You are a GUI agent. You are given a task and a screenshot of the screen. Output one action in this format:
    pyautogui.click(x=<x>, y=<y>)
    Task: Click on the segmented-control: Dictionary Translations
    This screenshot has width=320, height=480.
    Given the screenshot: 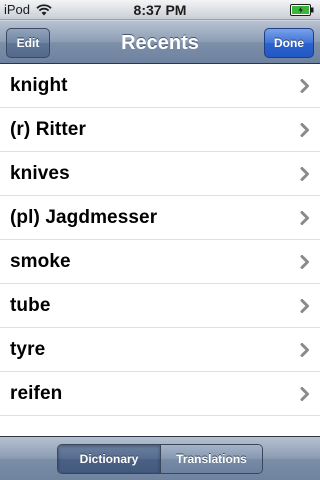 What is the action you would take?
    pyautogui.click(x=160, y=458)
    